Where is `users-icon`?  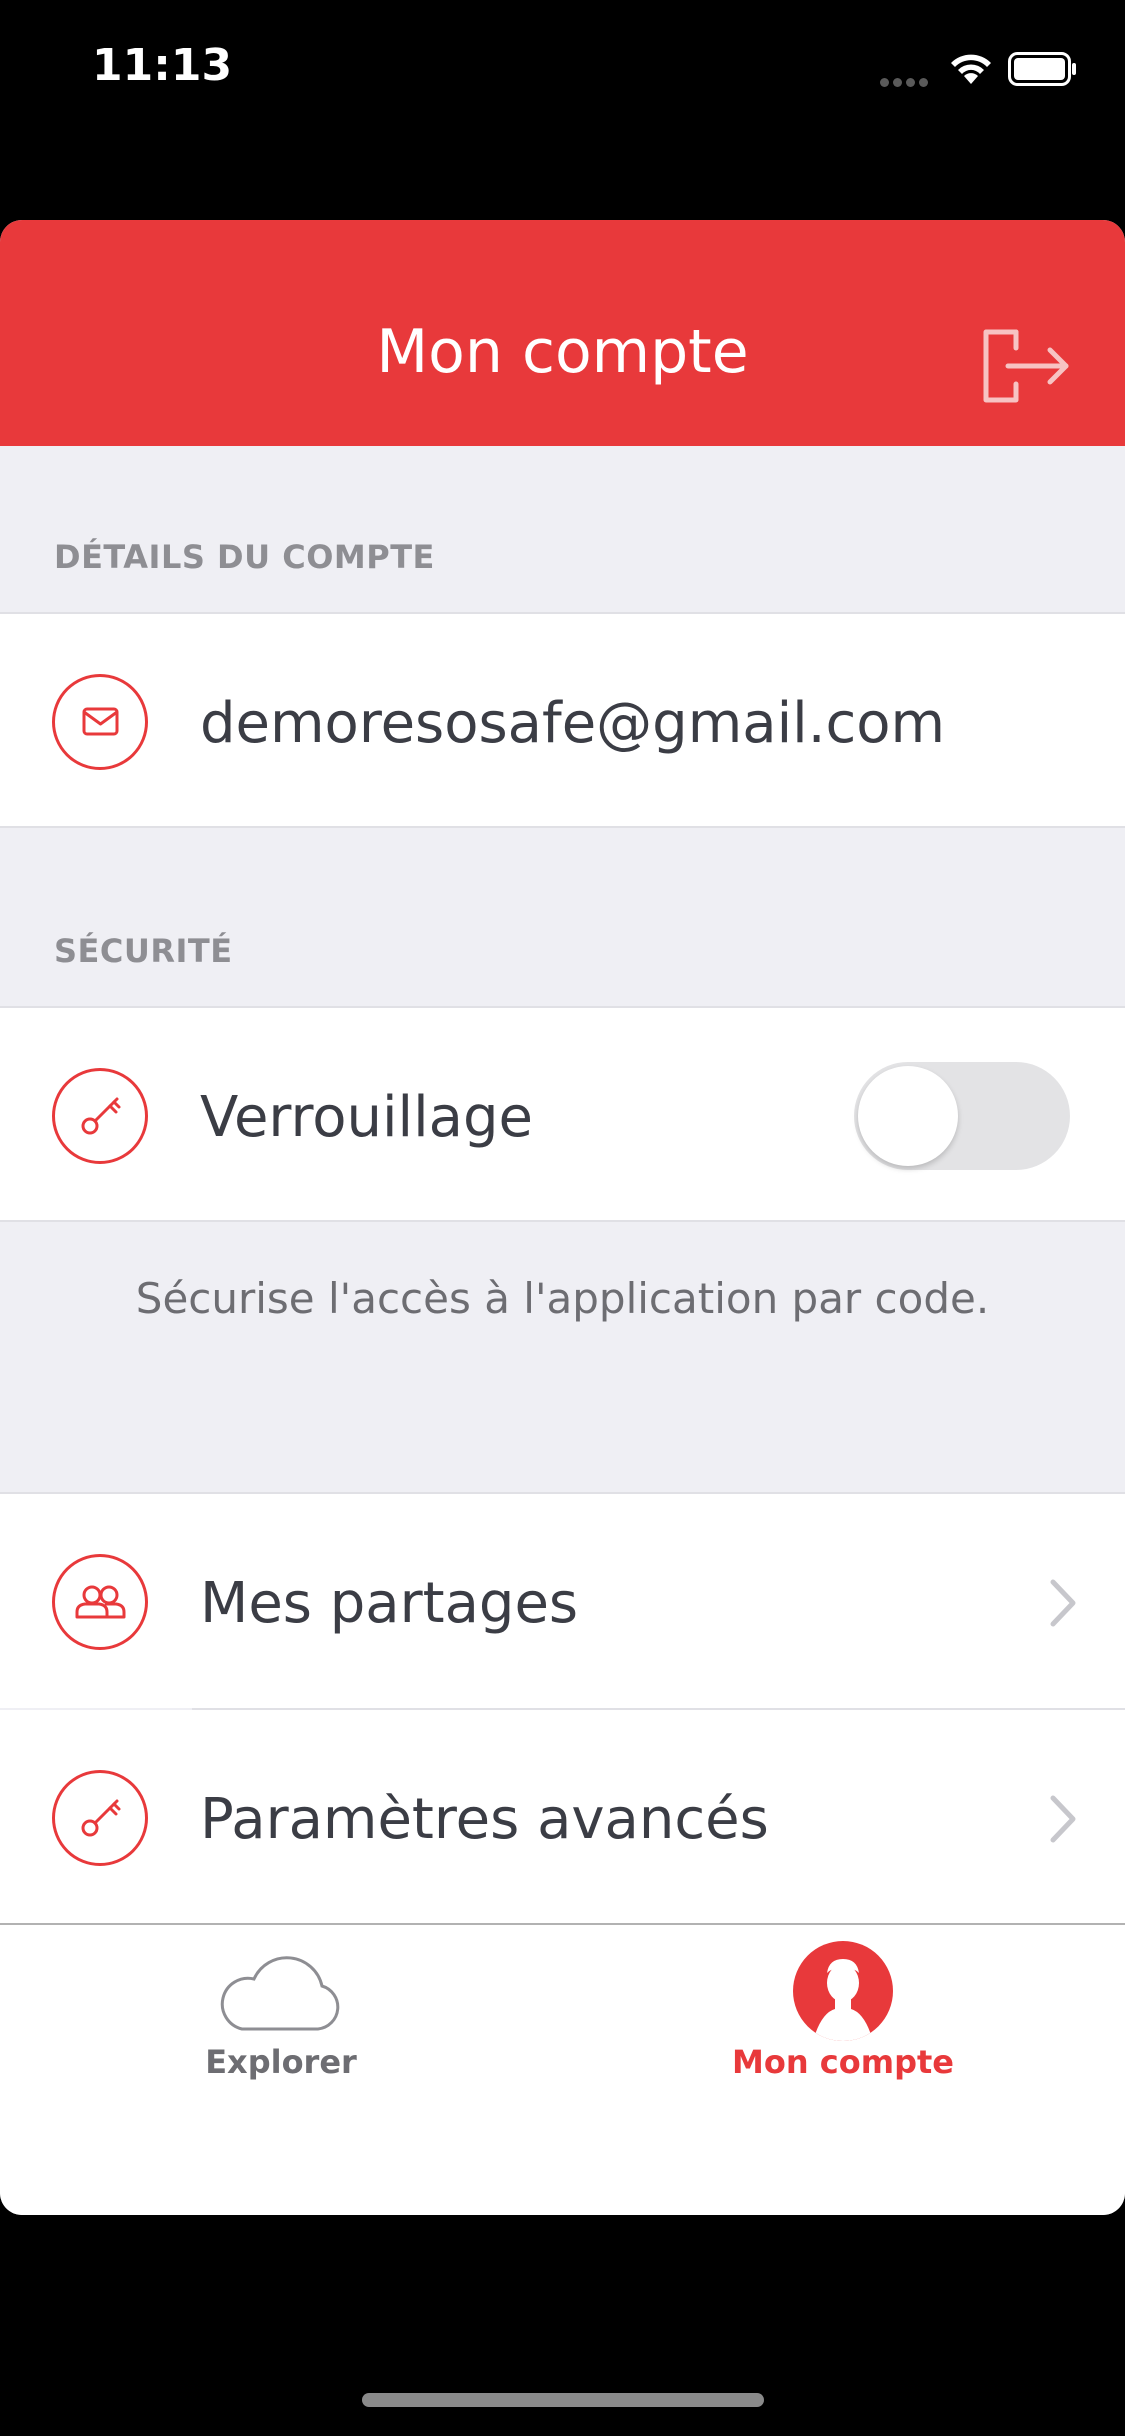 users-icon is located at coordinates (100, 1602).